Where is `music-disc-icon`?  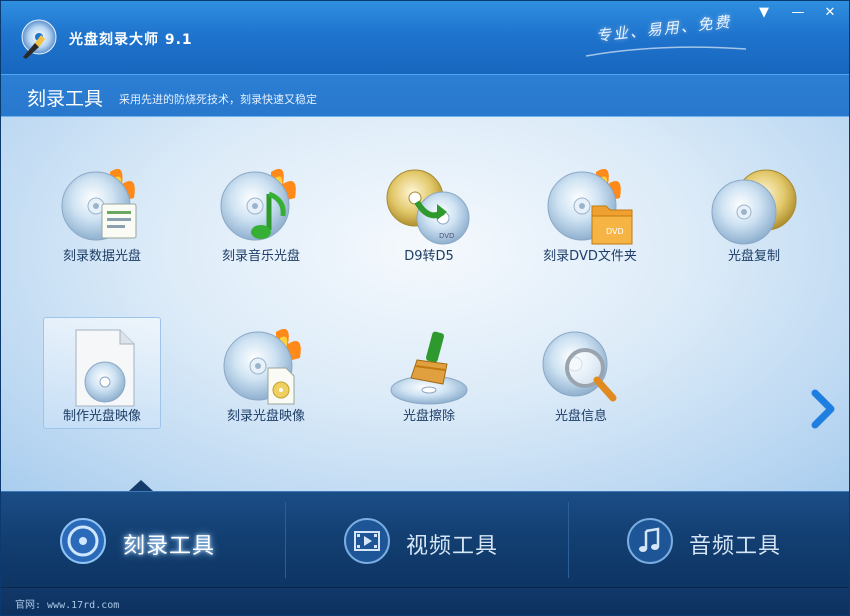
music-disc-icon is located at coordinates (258, 204).